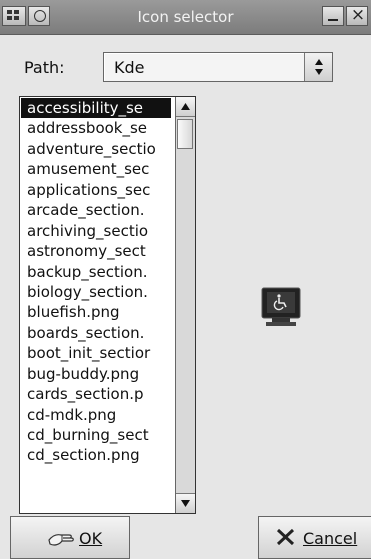 The width and height of the screenshot is (371, 559). I want to click on path-combobox: Kde, so click(218, 67).